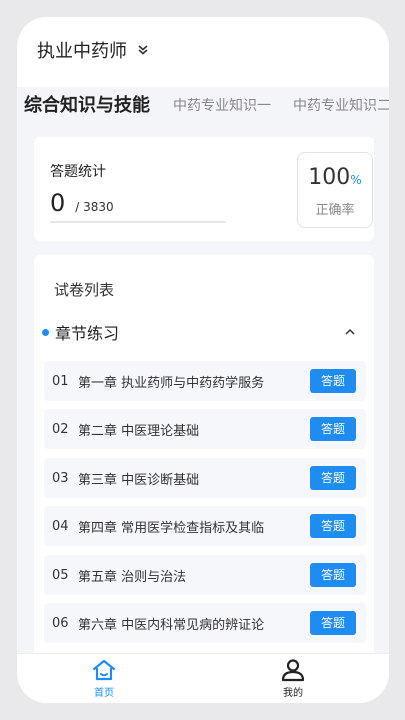  I want to click on answer-stats-card: 答题统计 0 / 3830 100% 正确率, so click(204, 189).